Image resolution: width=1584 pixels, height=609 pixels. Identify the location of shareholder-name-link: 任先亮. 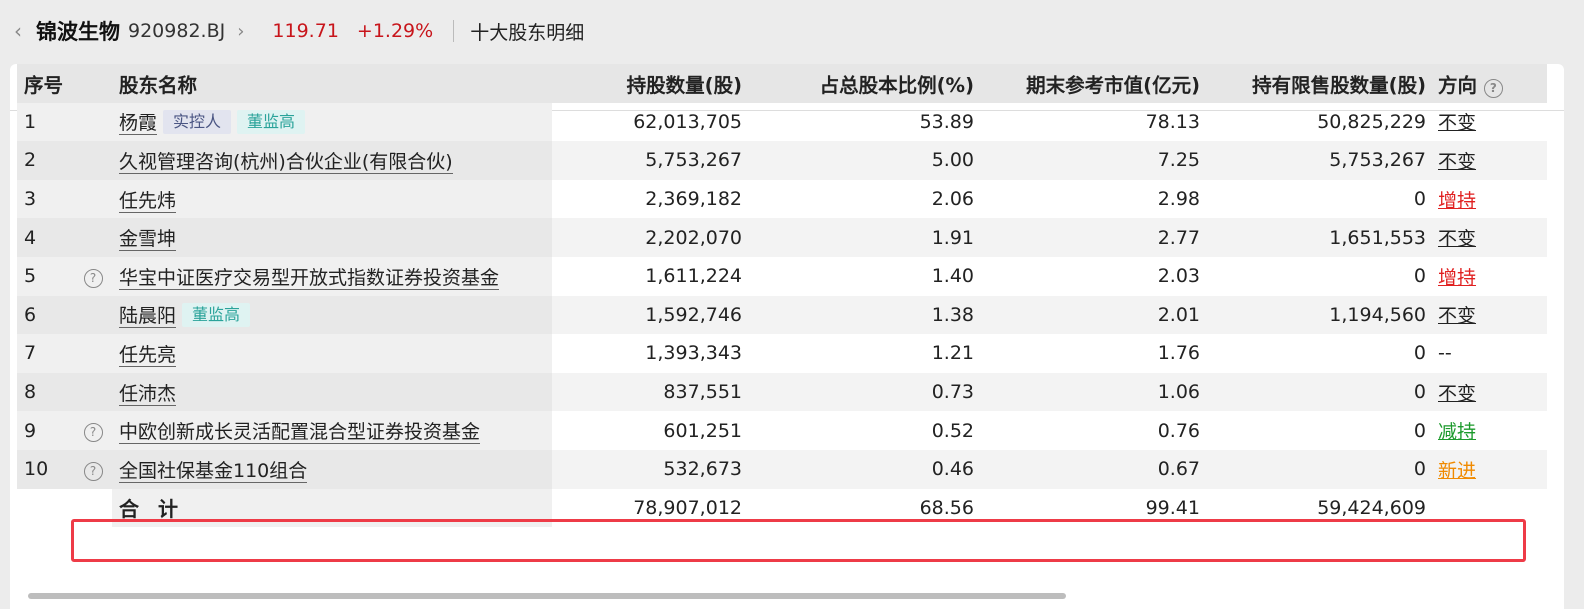
(148, 355).